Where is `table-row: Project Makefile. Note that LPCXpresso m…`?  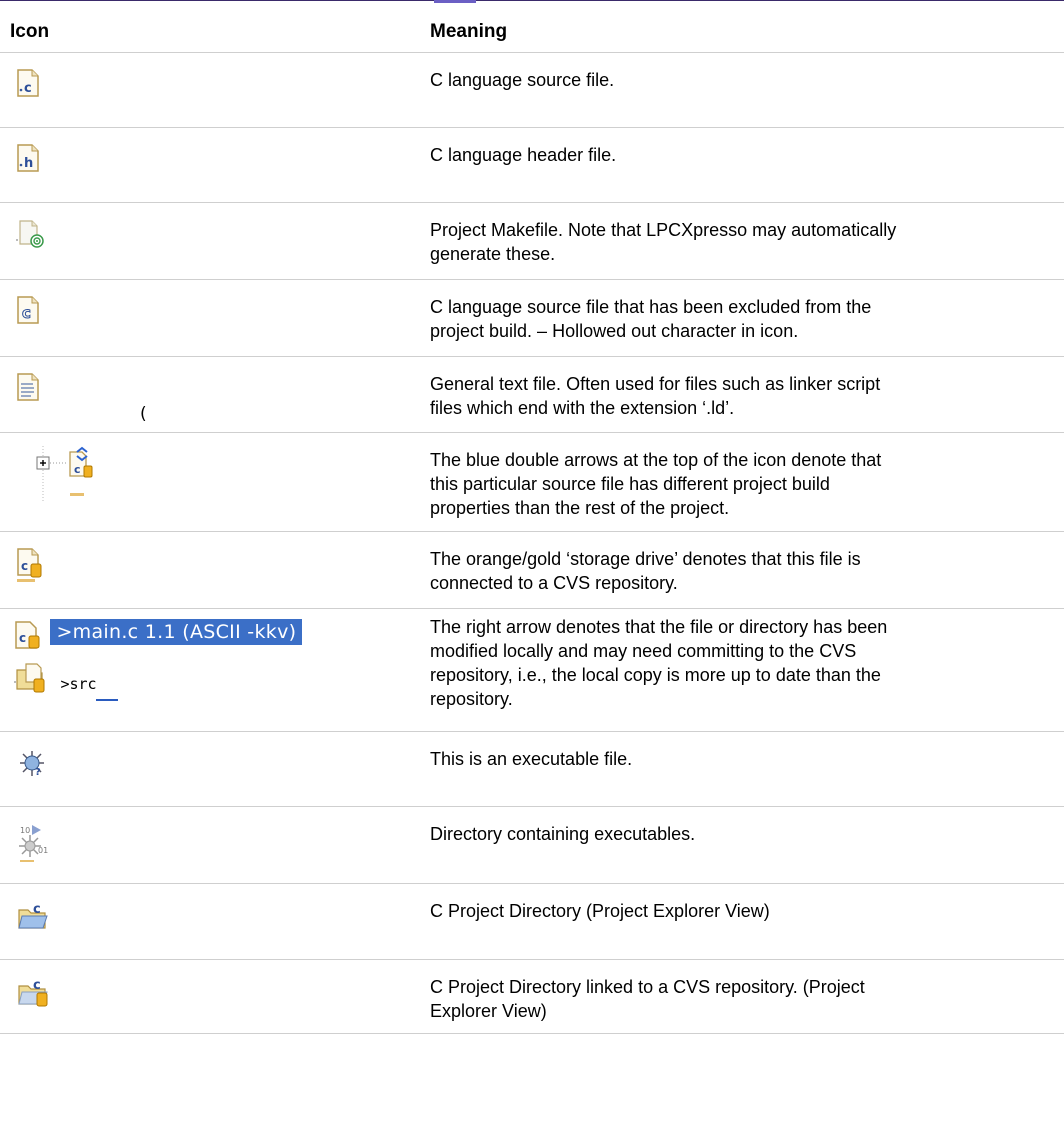
table-row: Project Makefile. Note that LPCXpresso m… is located at coordinates (532, 241).